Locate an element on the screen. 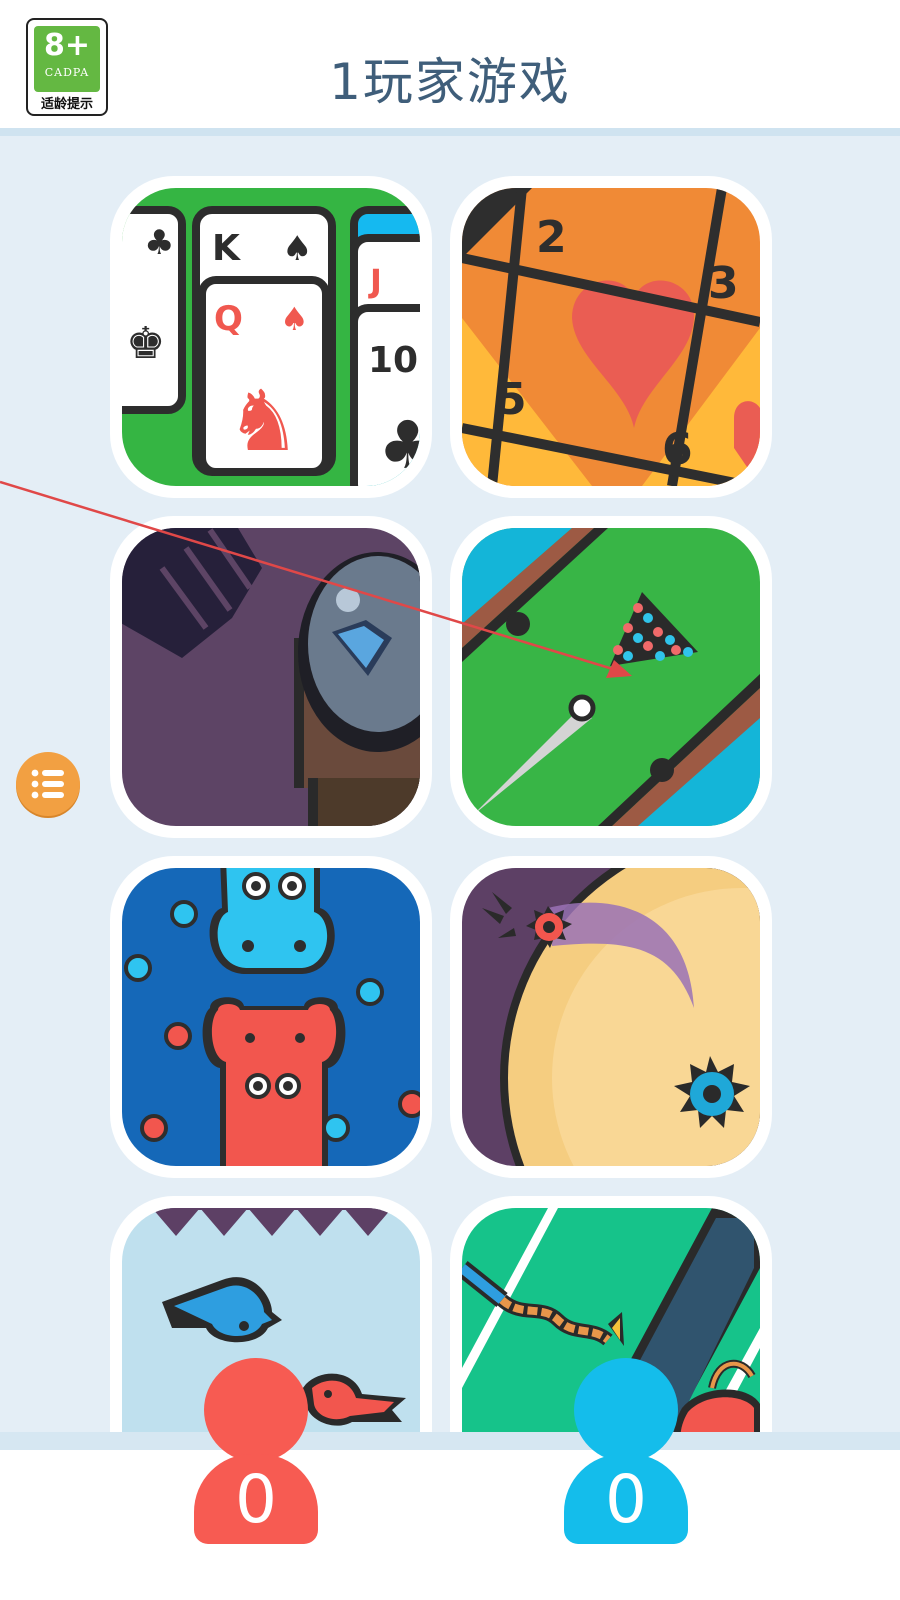 The image size is (900, 1600). hippo-icon is located at coordinates (271, 1017).